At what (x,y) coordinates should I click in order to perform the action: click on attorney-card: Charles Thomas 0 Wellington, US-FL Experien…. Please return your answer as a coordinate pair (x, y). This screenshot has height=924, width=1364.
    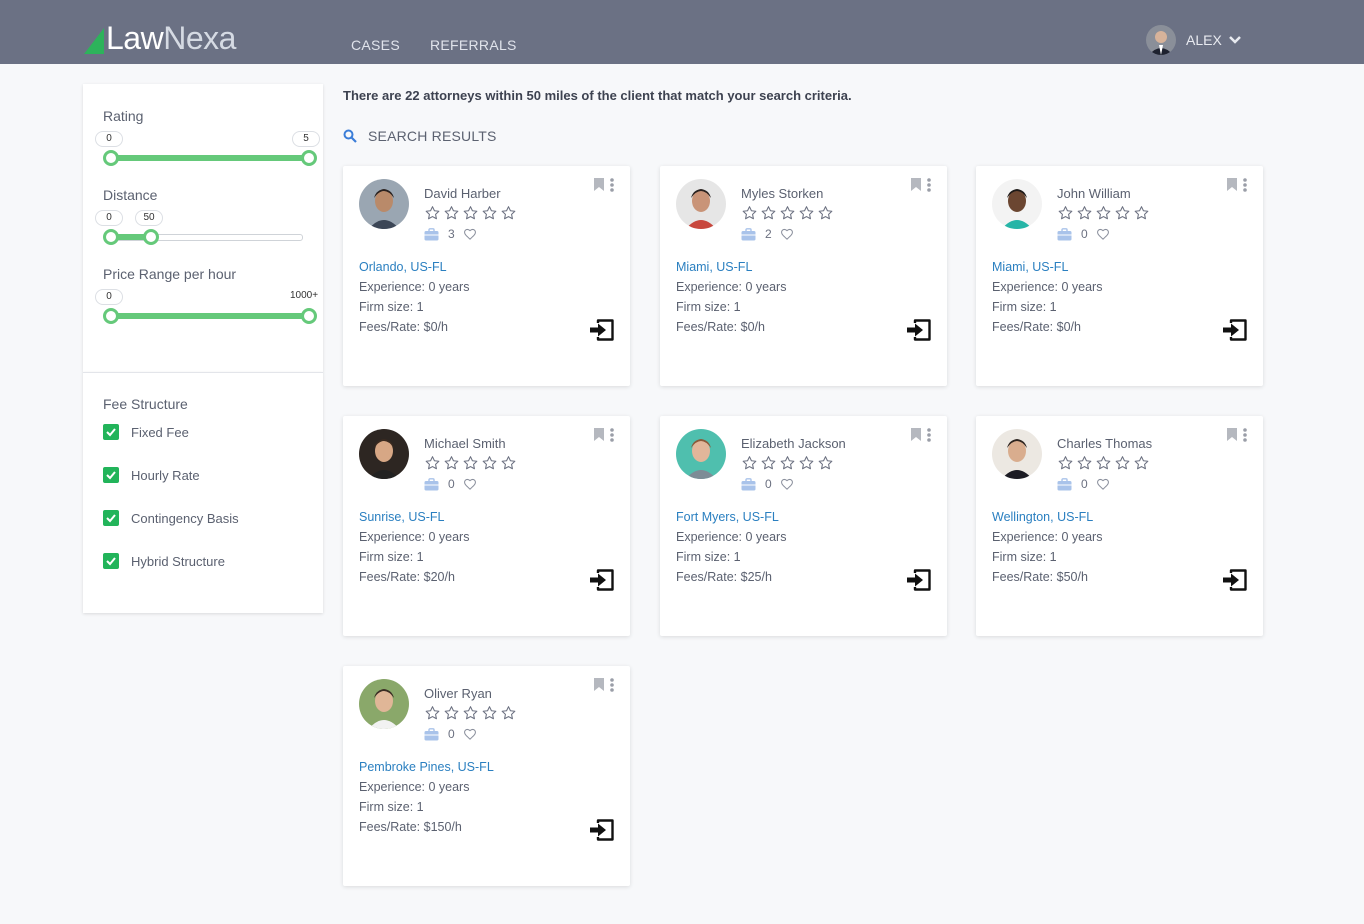
    Looking at the image, I should click on (1119, 526).